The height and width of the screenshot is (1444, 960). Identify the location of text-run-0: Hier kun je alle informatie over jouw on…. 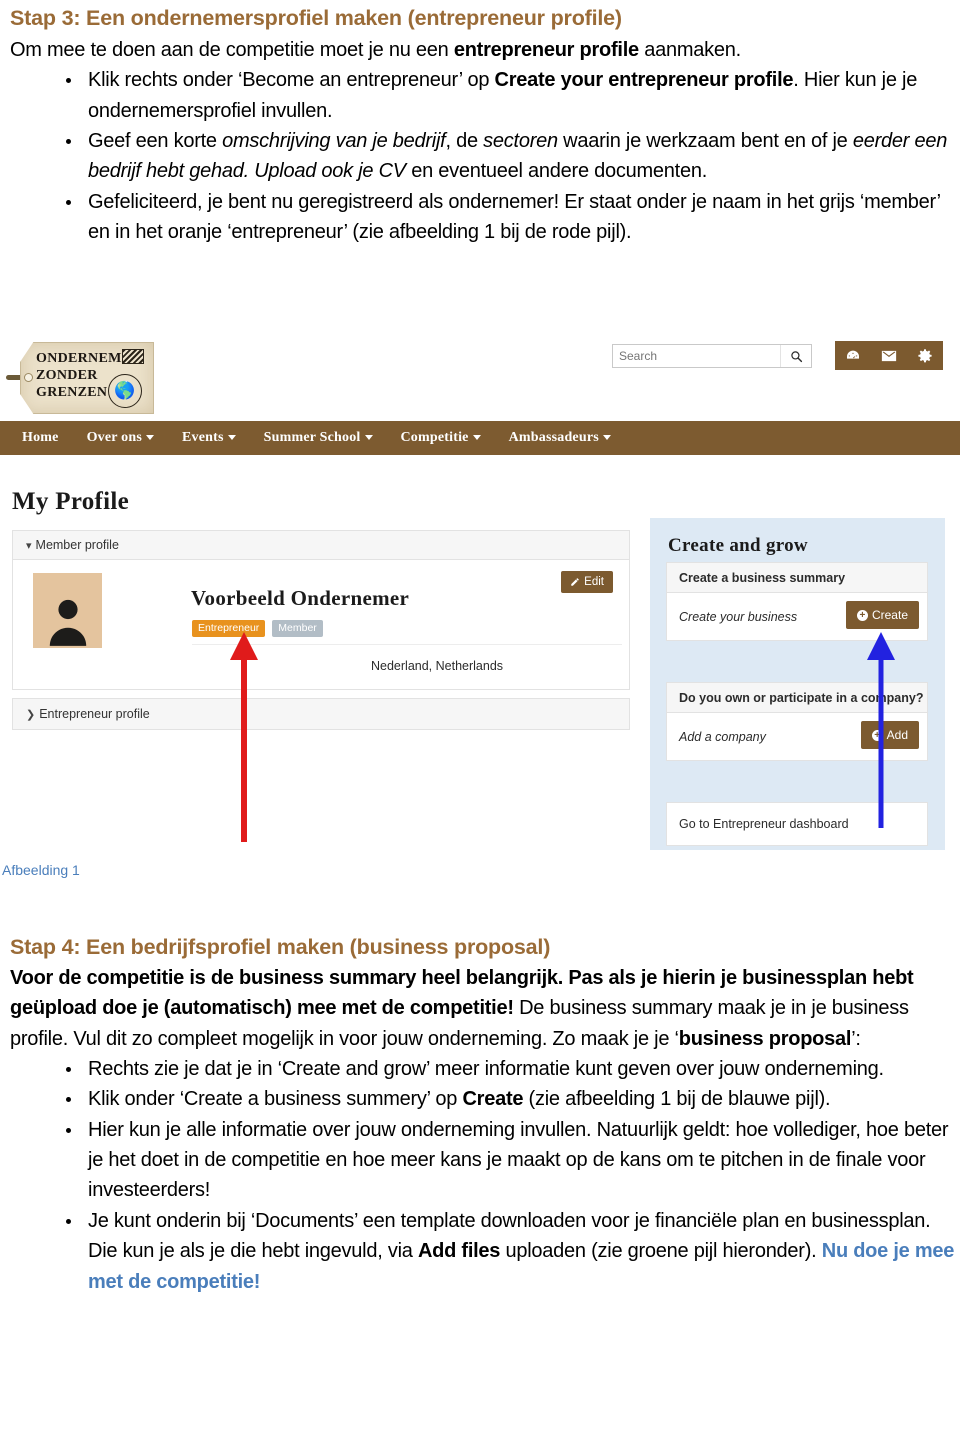
(518, 1160).